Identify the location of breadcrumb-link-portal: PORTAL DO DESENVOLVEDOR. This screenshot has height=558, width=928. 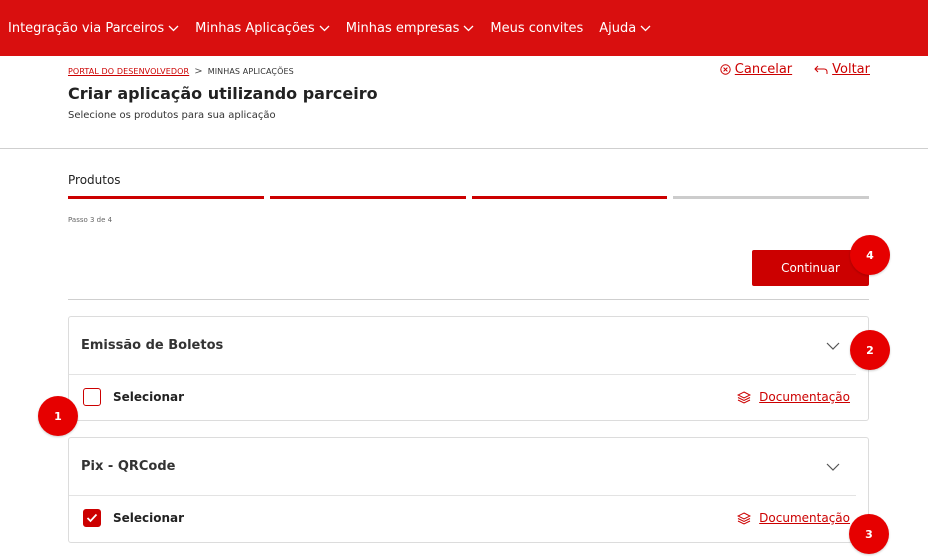
(128, 71).